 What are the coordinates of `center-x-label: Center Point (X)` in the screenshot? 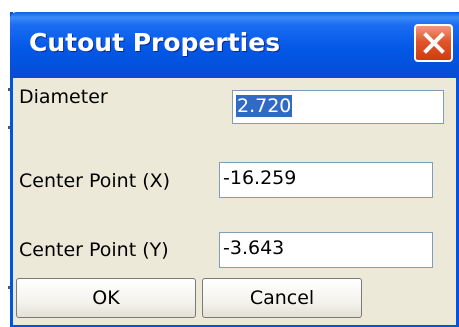 It's located at (95, 181).